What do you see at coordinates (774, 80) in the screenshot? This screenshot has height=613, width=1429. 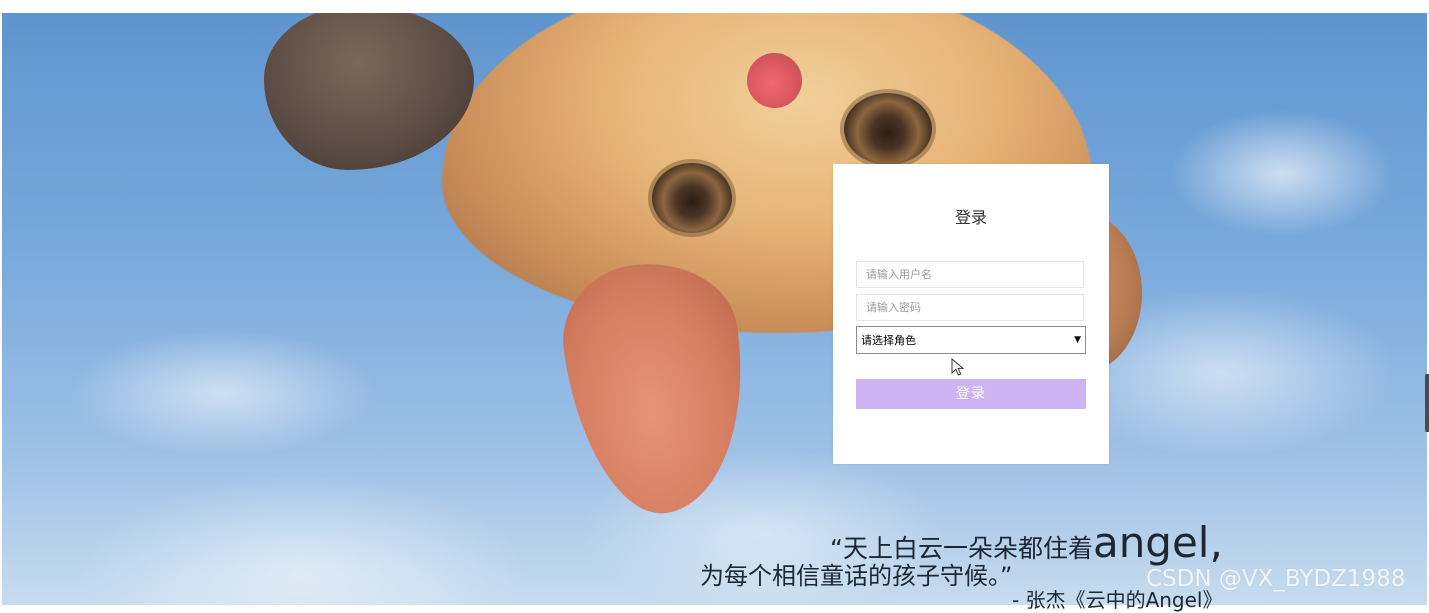 I see `cat-nose` at bounding box center [774, 80].